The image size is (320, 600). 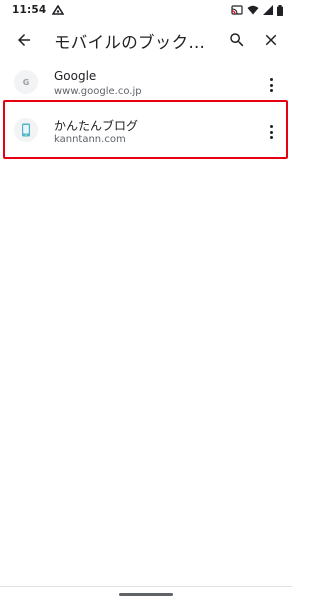 What do you see at coordinates (96, 126) in the screenshot?
I see `bookmark-title: かんたんブログ` at bounding box center [96, 126].